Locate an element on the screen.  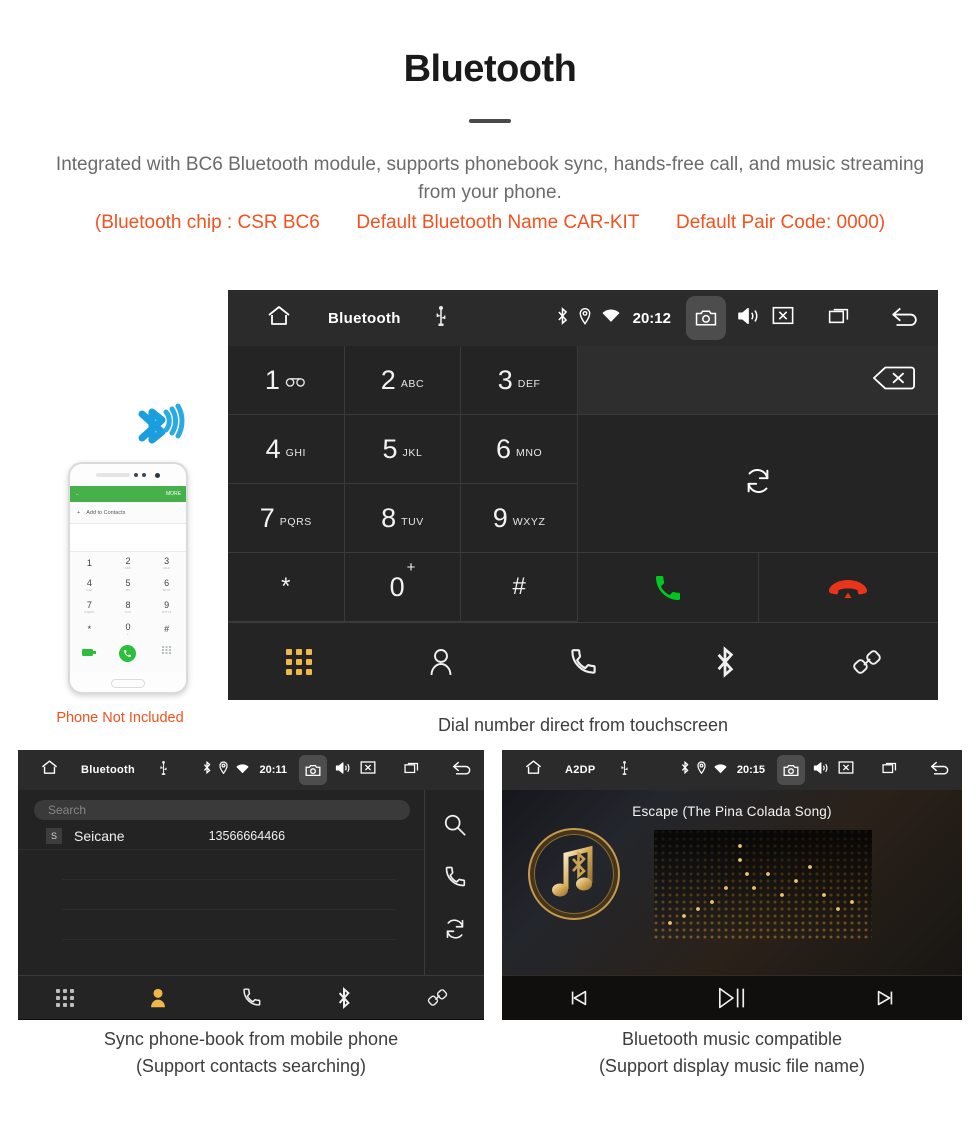
phone-add-contact-row: + Add to Contacts is located at coordinates (128, 513).